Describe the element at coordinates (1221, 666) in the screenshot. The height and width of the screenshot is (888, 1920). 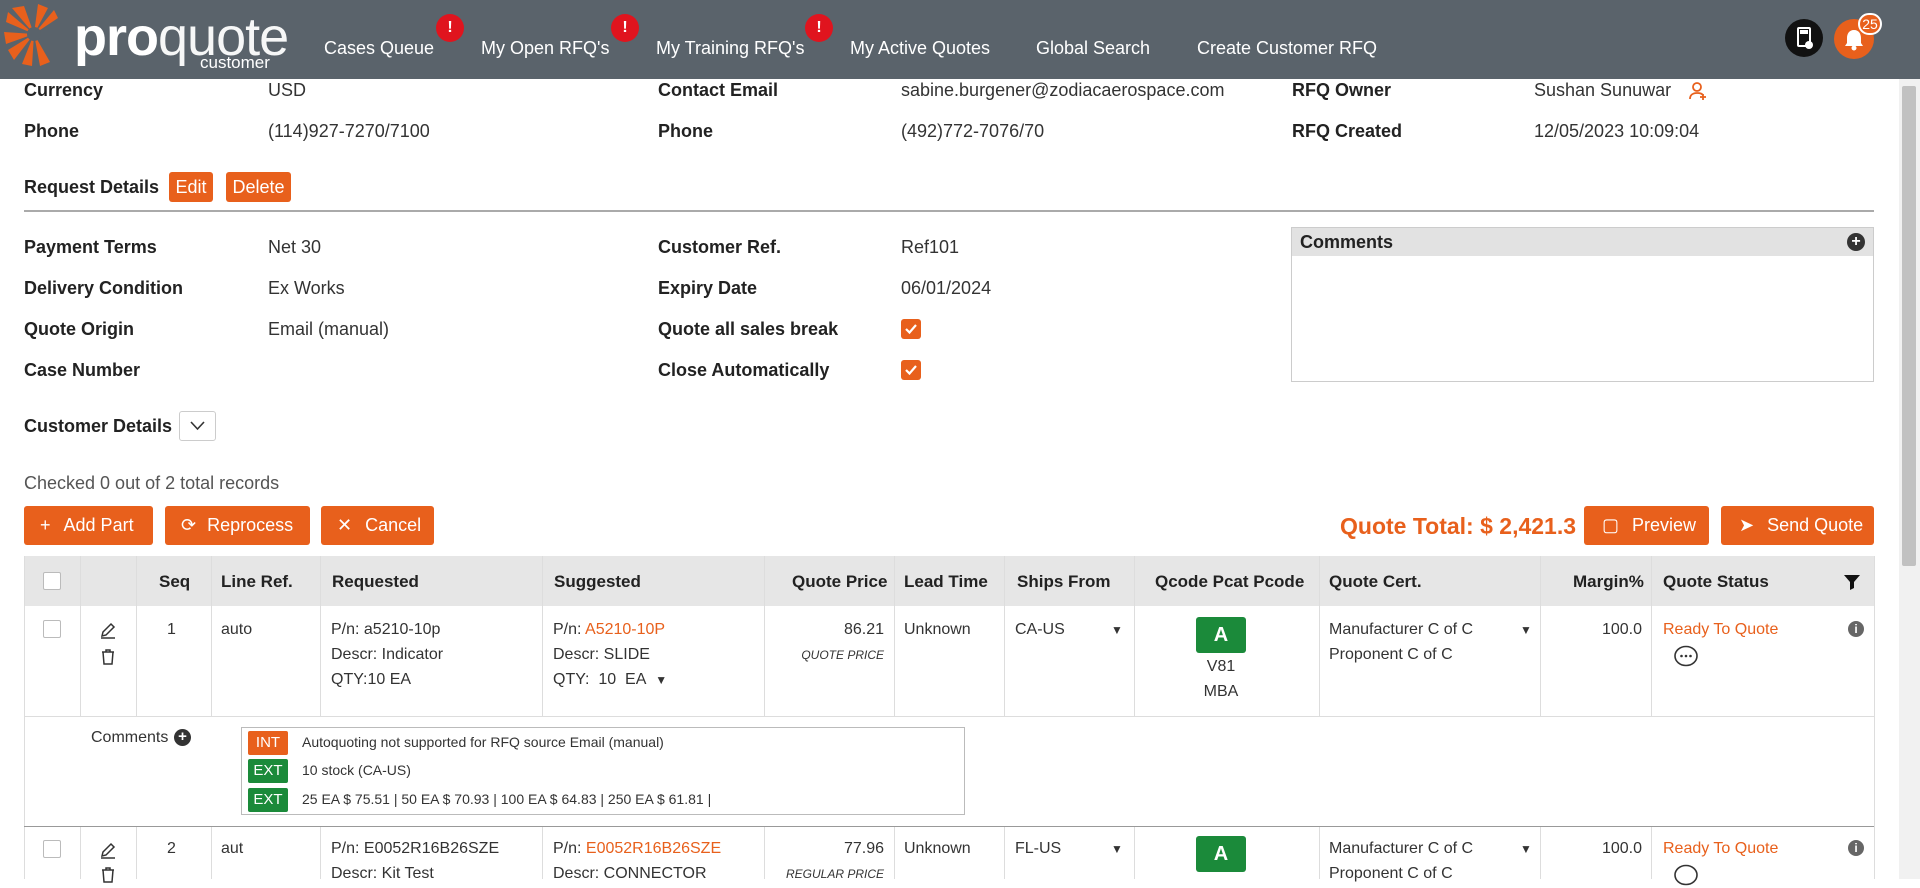
I see `pcat: V81` at that location.